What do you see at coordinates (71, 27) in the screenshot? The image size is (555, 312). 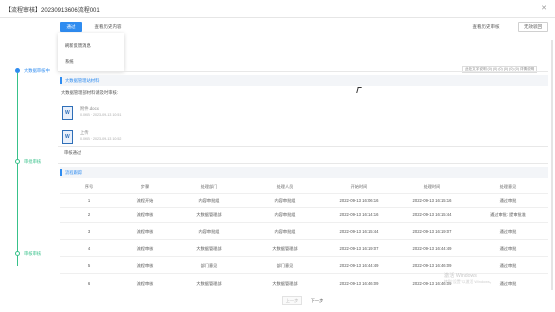 I see `approve-button: 通过` at bounding box center [71, 27].